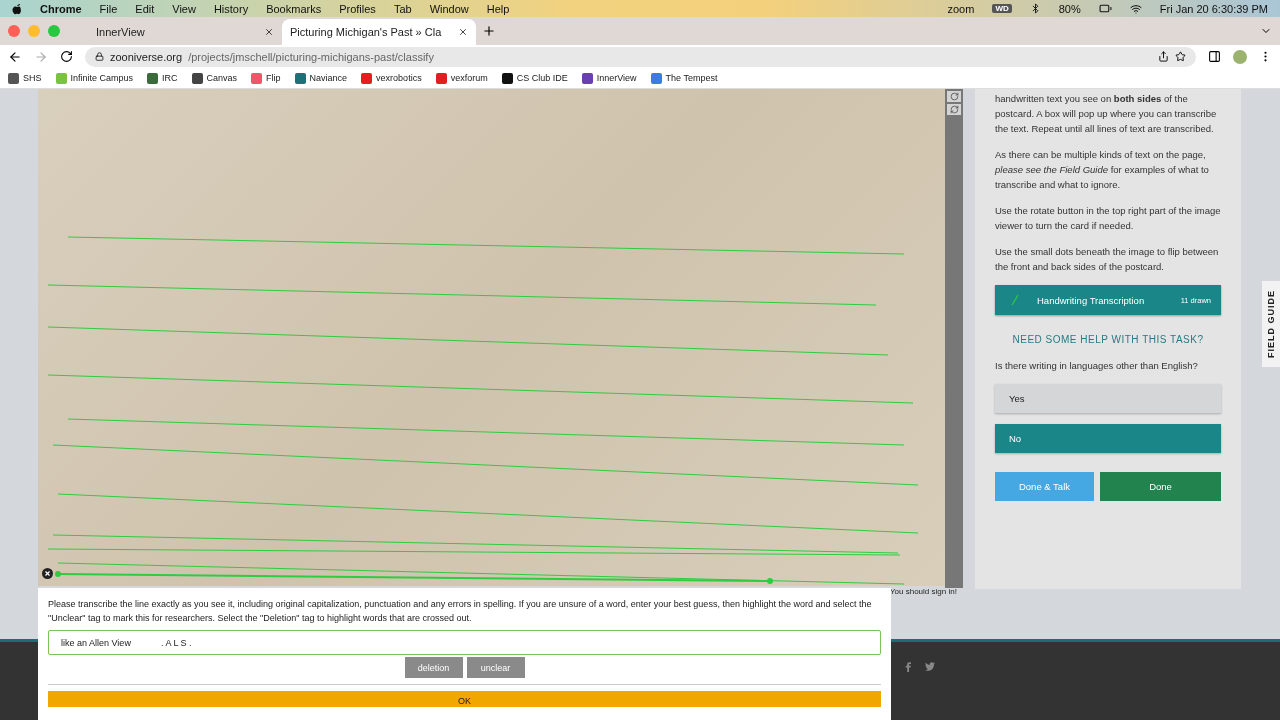 The image size is (1280, 720). Describe the element at coordinates (1108, 398) in the screenshot. I see `answer-option: Yes` at that location.